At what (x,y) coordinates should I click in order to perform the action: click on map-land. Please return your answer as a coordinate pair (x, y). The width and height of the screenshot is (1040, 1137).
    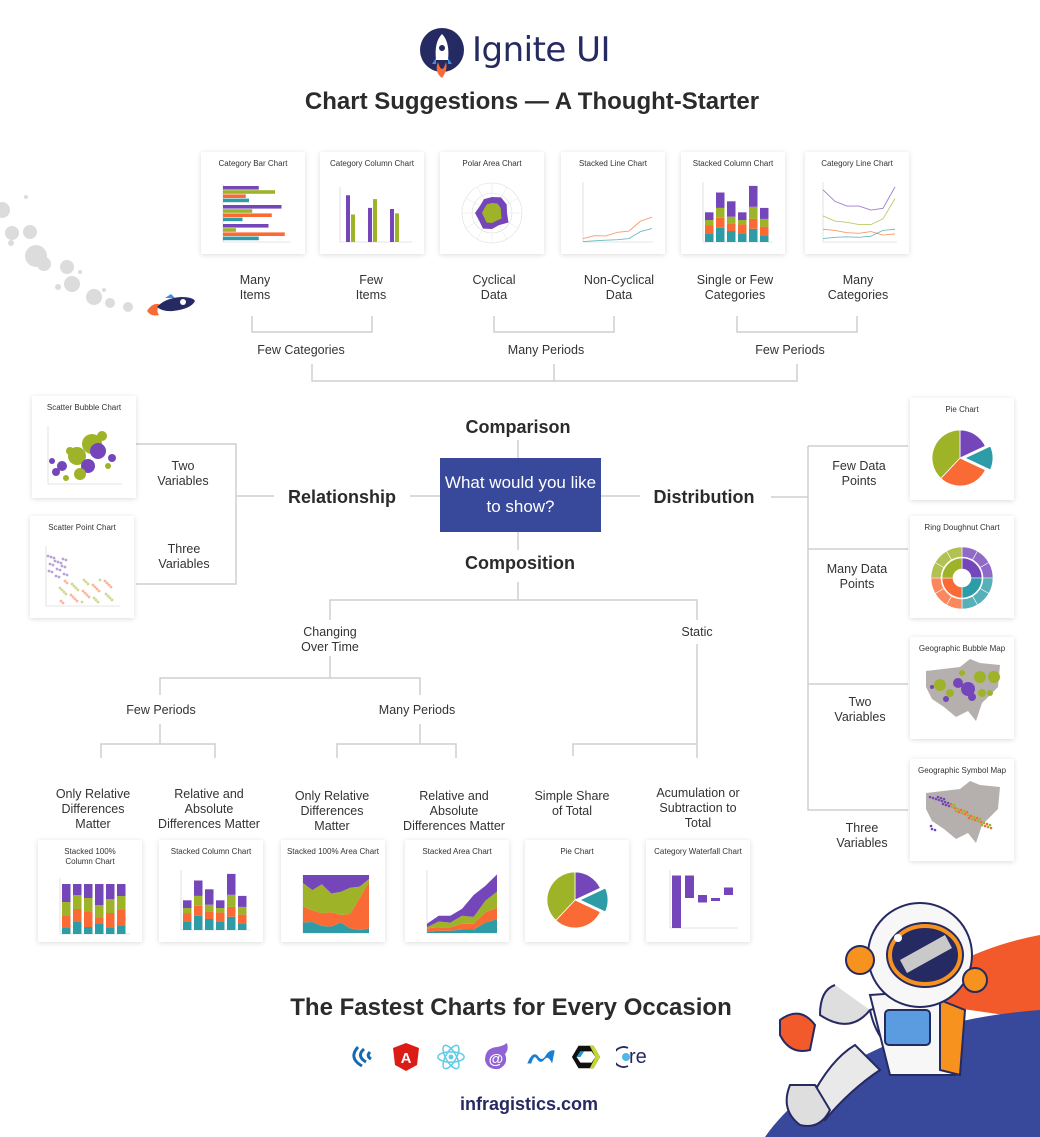
    Looking at the image, I should click on (963, 812).